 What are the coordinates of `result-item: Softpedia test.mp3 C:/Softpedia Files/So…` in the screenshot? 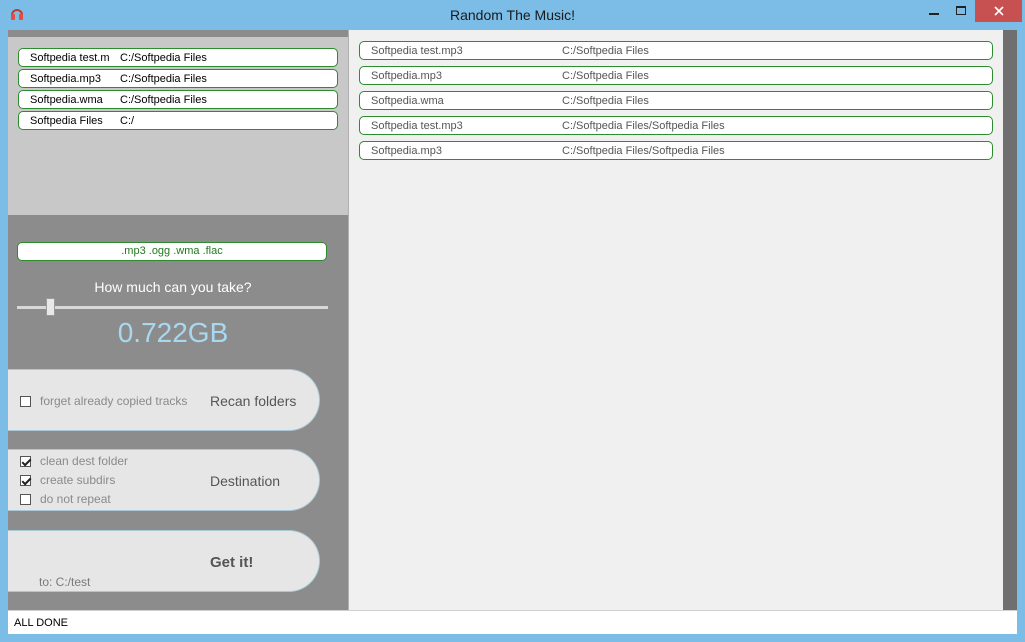 It's located at (676, 125).